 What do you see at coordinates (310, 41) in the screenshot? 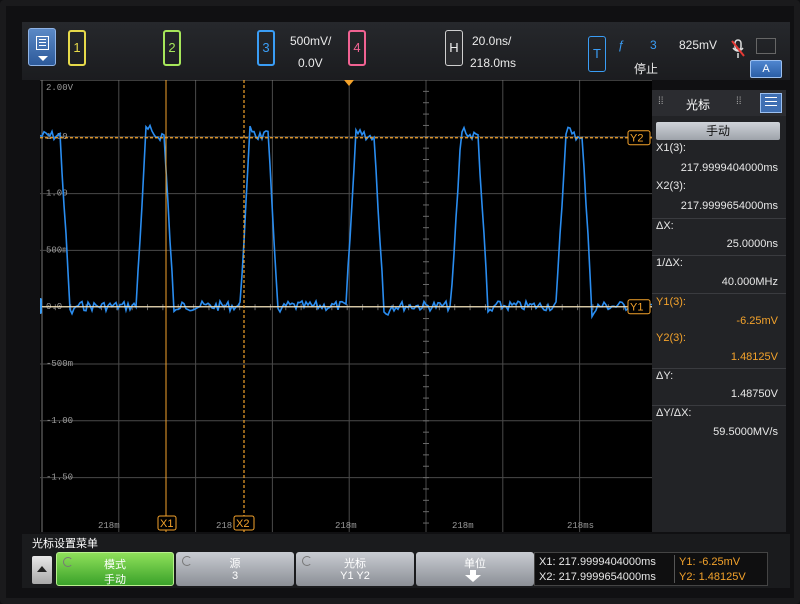
I see `channel-3-scale: 500mV/` at bounding box center [310, 41].